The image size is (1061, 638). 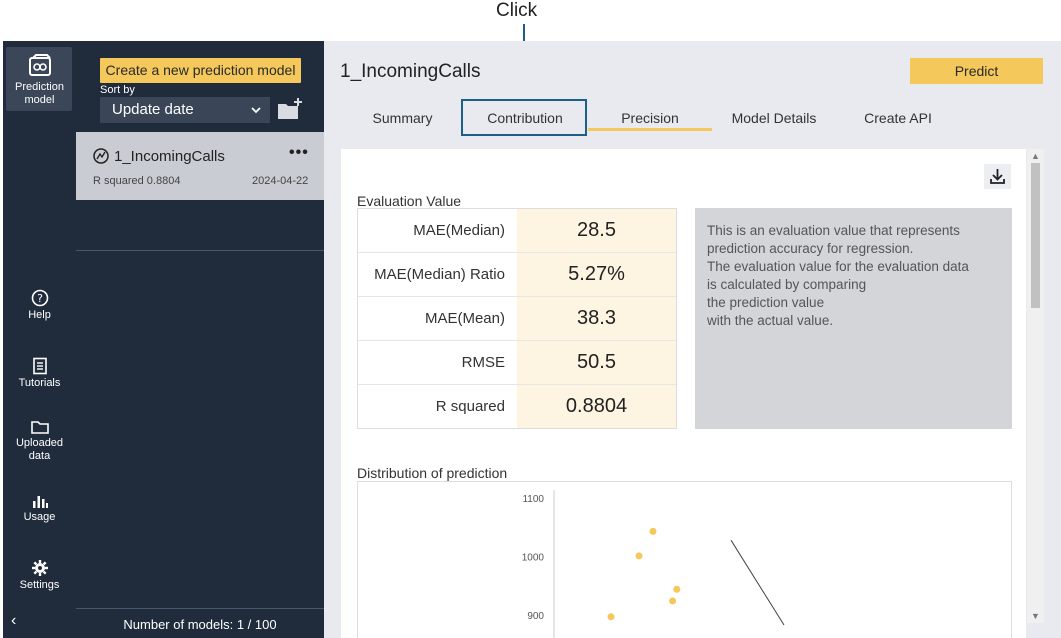 I want to click on scatter-plot: 1100 1000 900, so click(x=653, y=564).